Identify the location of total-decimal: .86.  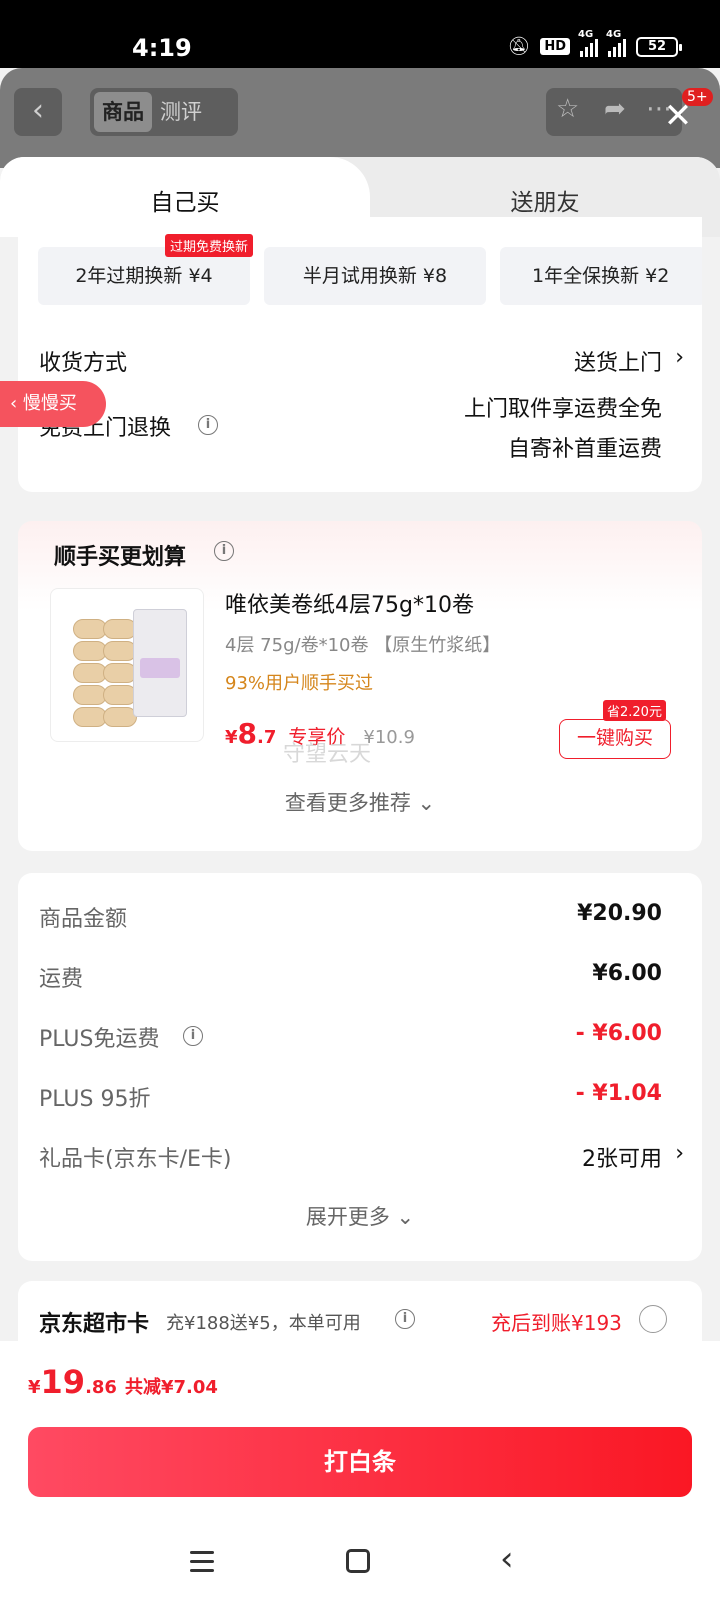
(101, 1387).